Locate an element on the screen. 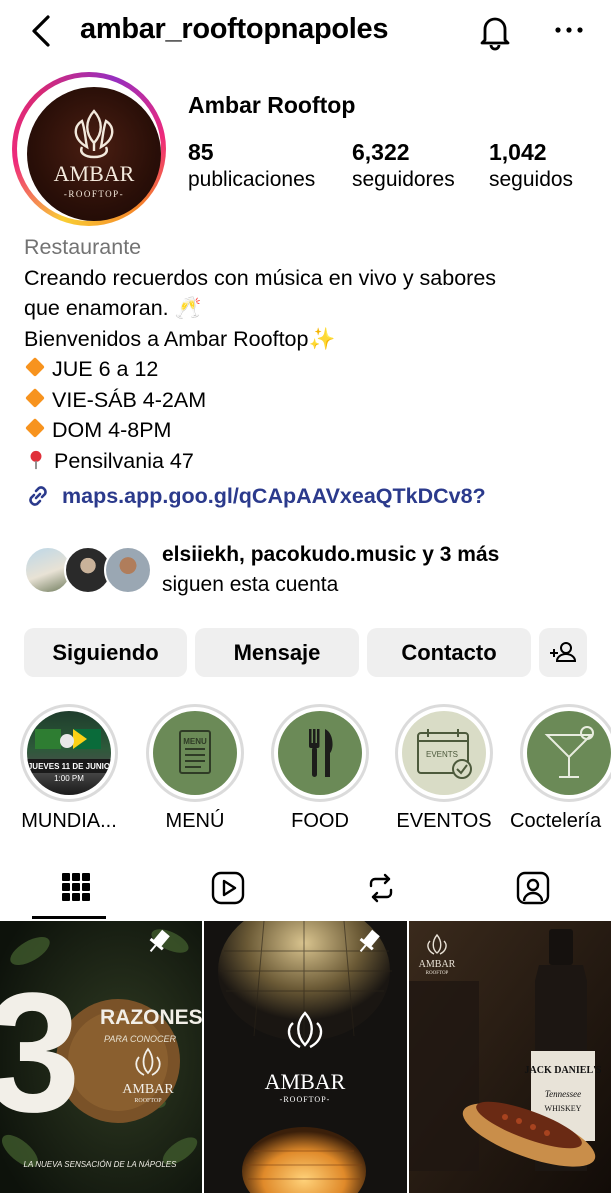  svg-text: MENU is located at coordinates (195, 741).